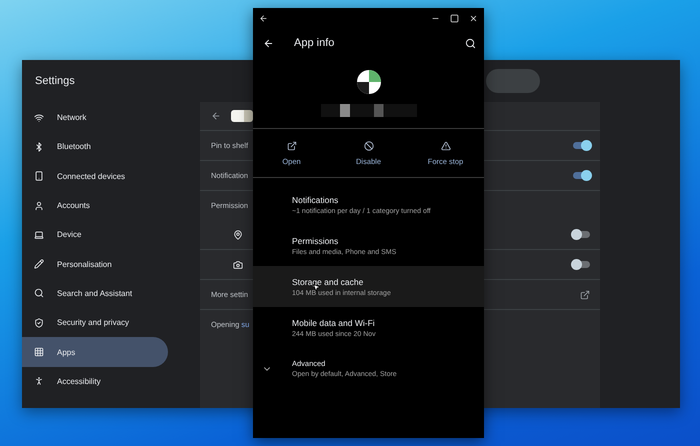 This screenshot has width=700, height=446. What do you see at coordinates (238, 235) in the screenshot?
I see `location-pin-icon` at bounding box center [238, 235].